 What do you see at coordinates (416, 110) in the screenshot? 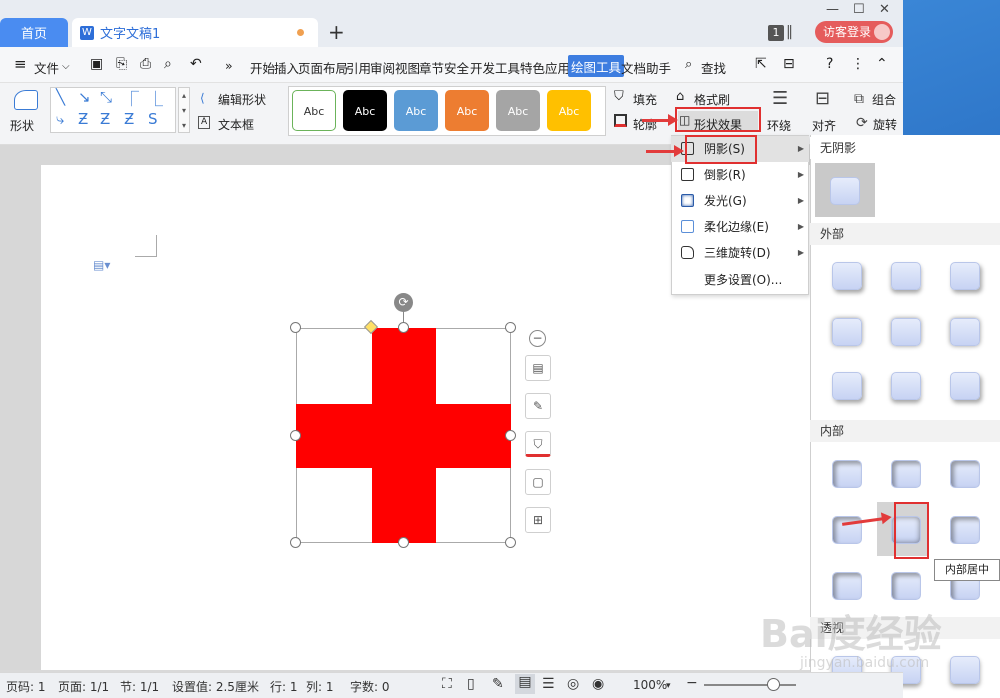
I see `style-preset-3: Abc` at bounding box center [416, 110].